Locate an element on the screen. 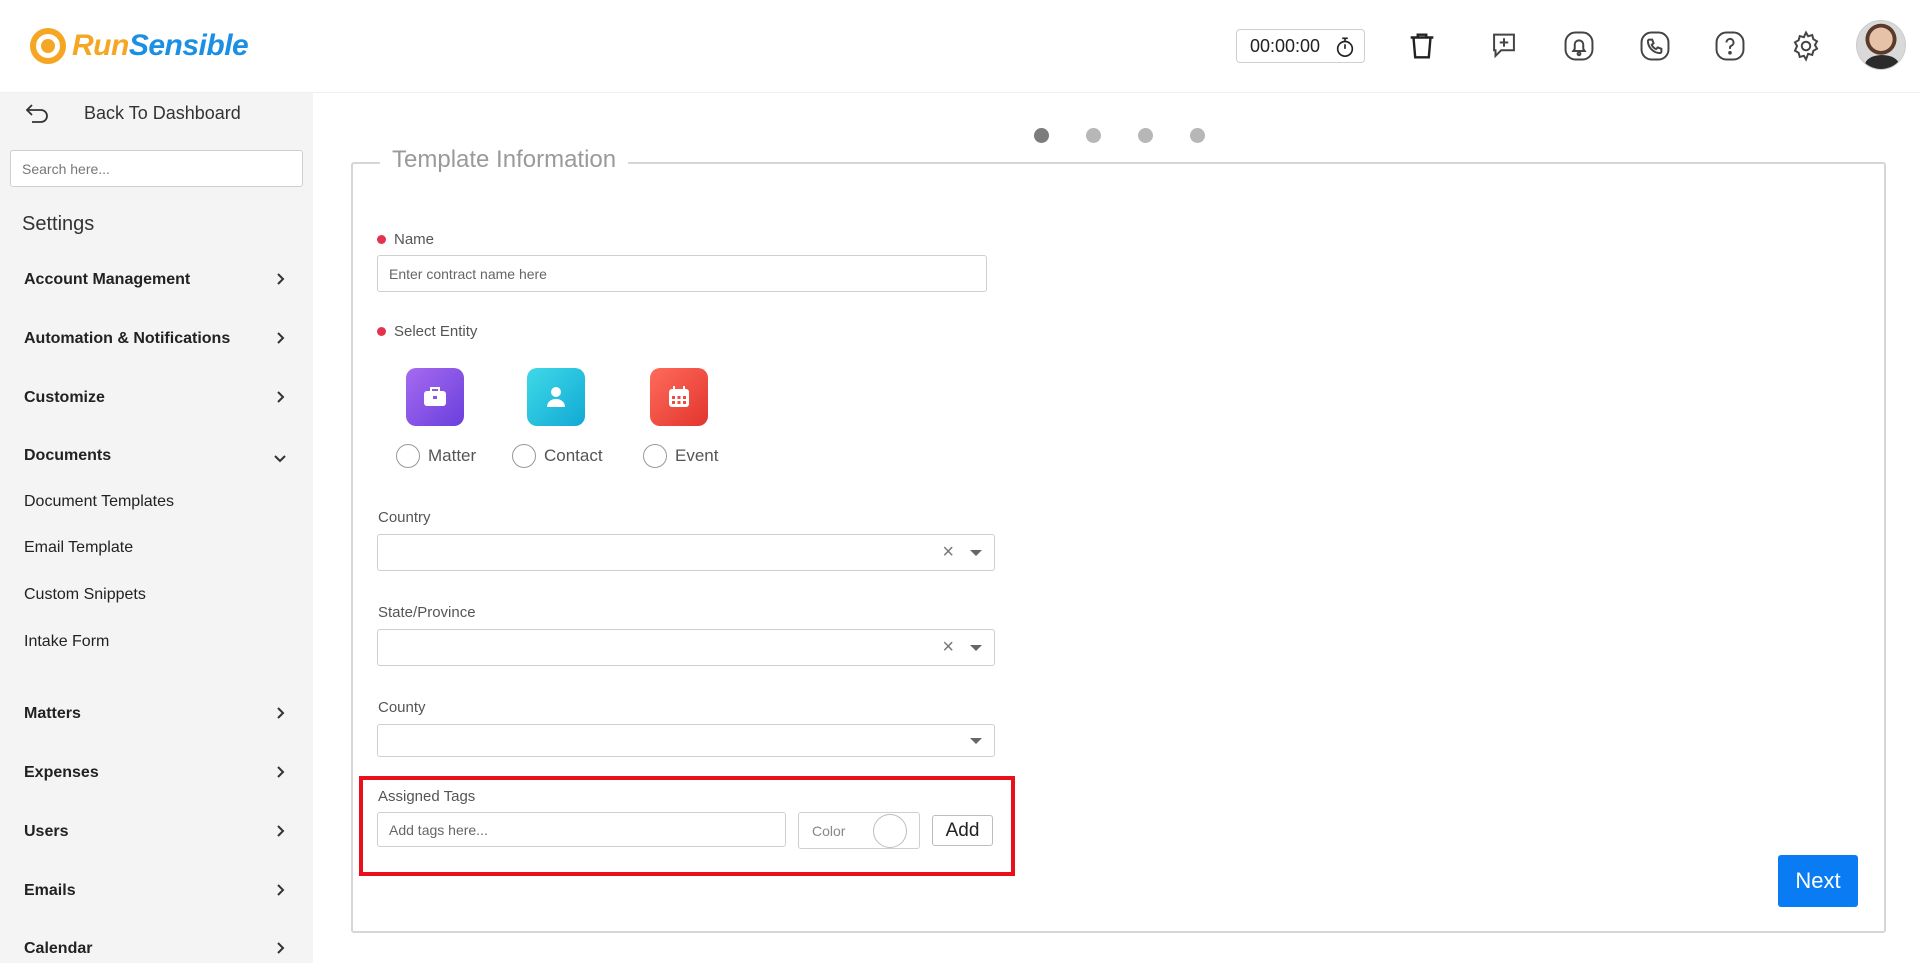 Image resolution: width=1920 pixels, height=964 pixels. panel-legend: Template Information is located at coordinates (504, 160).